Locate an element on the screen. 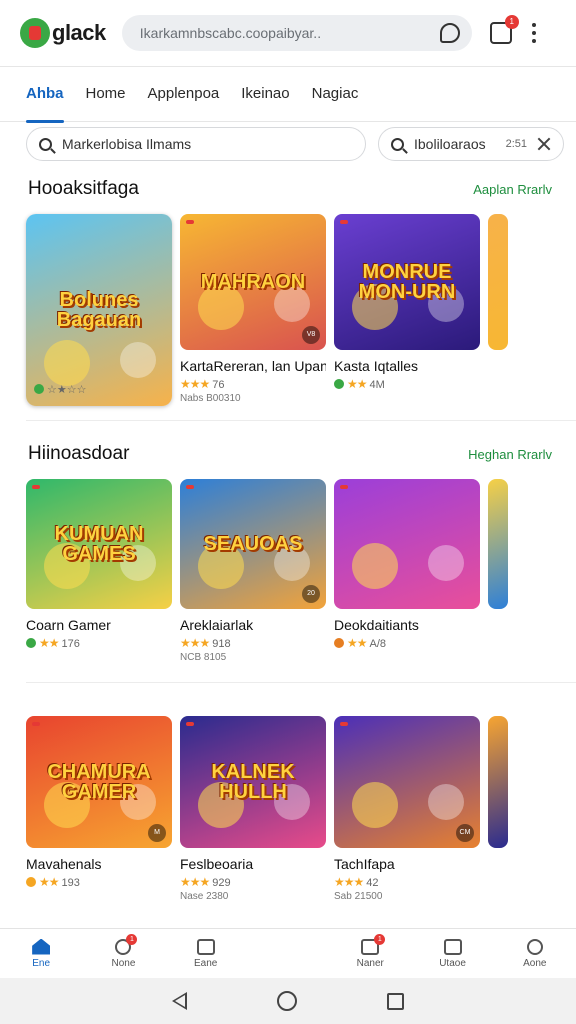 This screenshot has width=576, height=1024. section-title: Hooaksitfaga is located at coordinates (83, 188).